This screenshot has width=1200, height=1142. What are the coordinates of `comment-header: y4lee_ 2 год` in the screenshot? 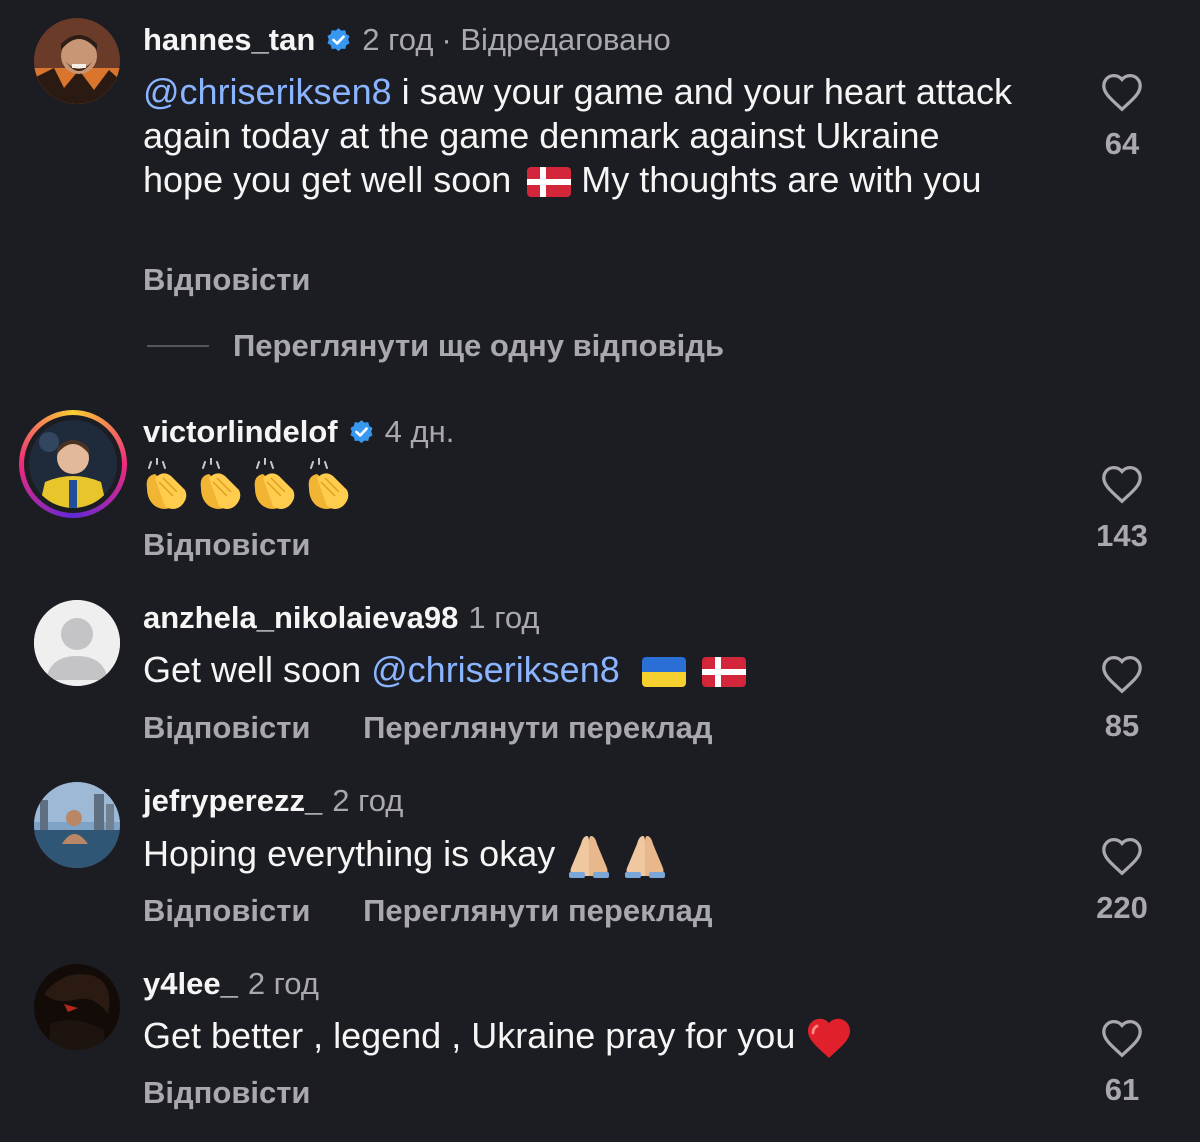 It's located at (231, 984).